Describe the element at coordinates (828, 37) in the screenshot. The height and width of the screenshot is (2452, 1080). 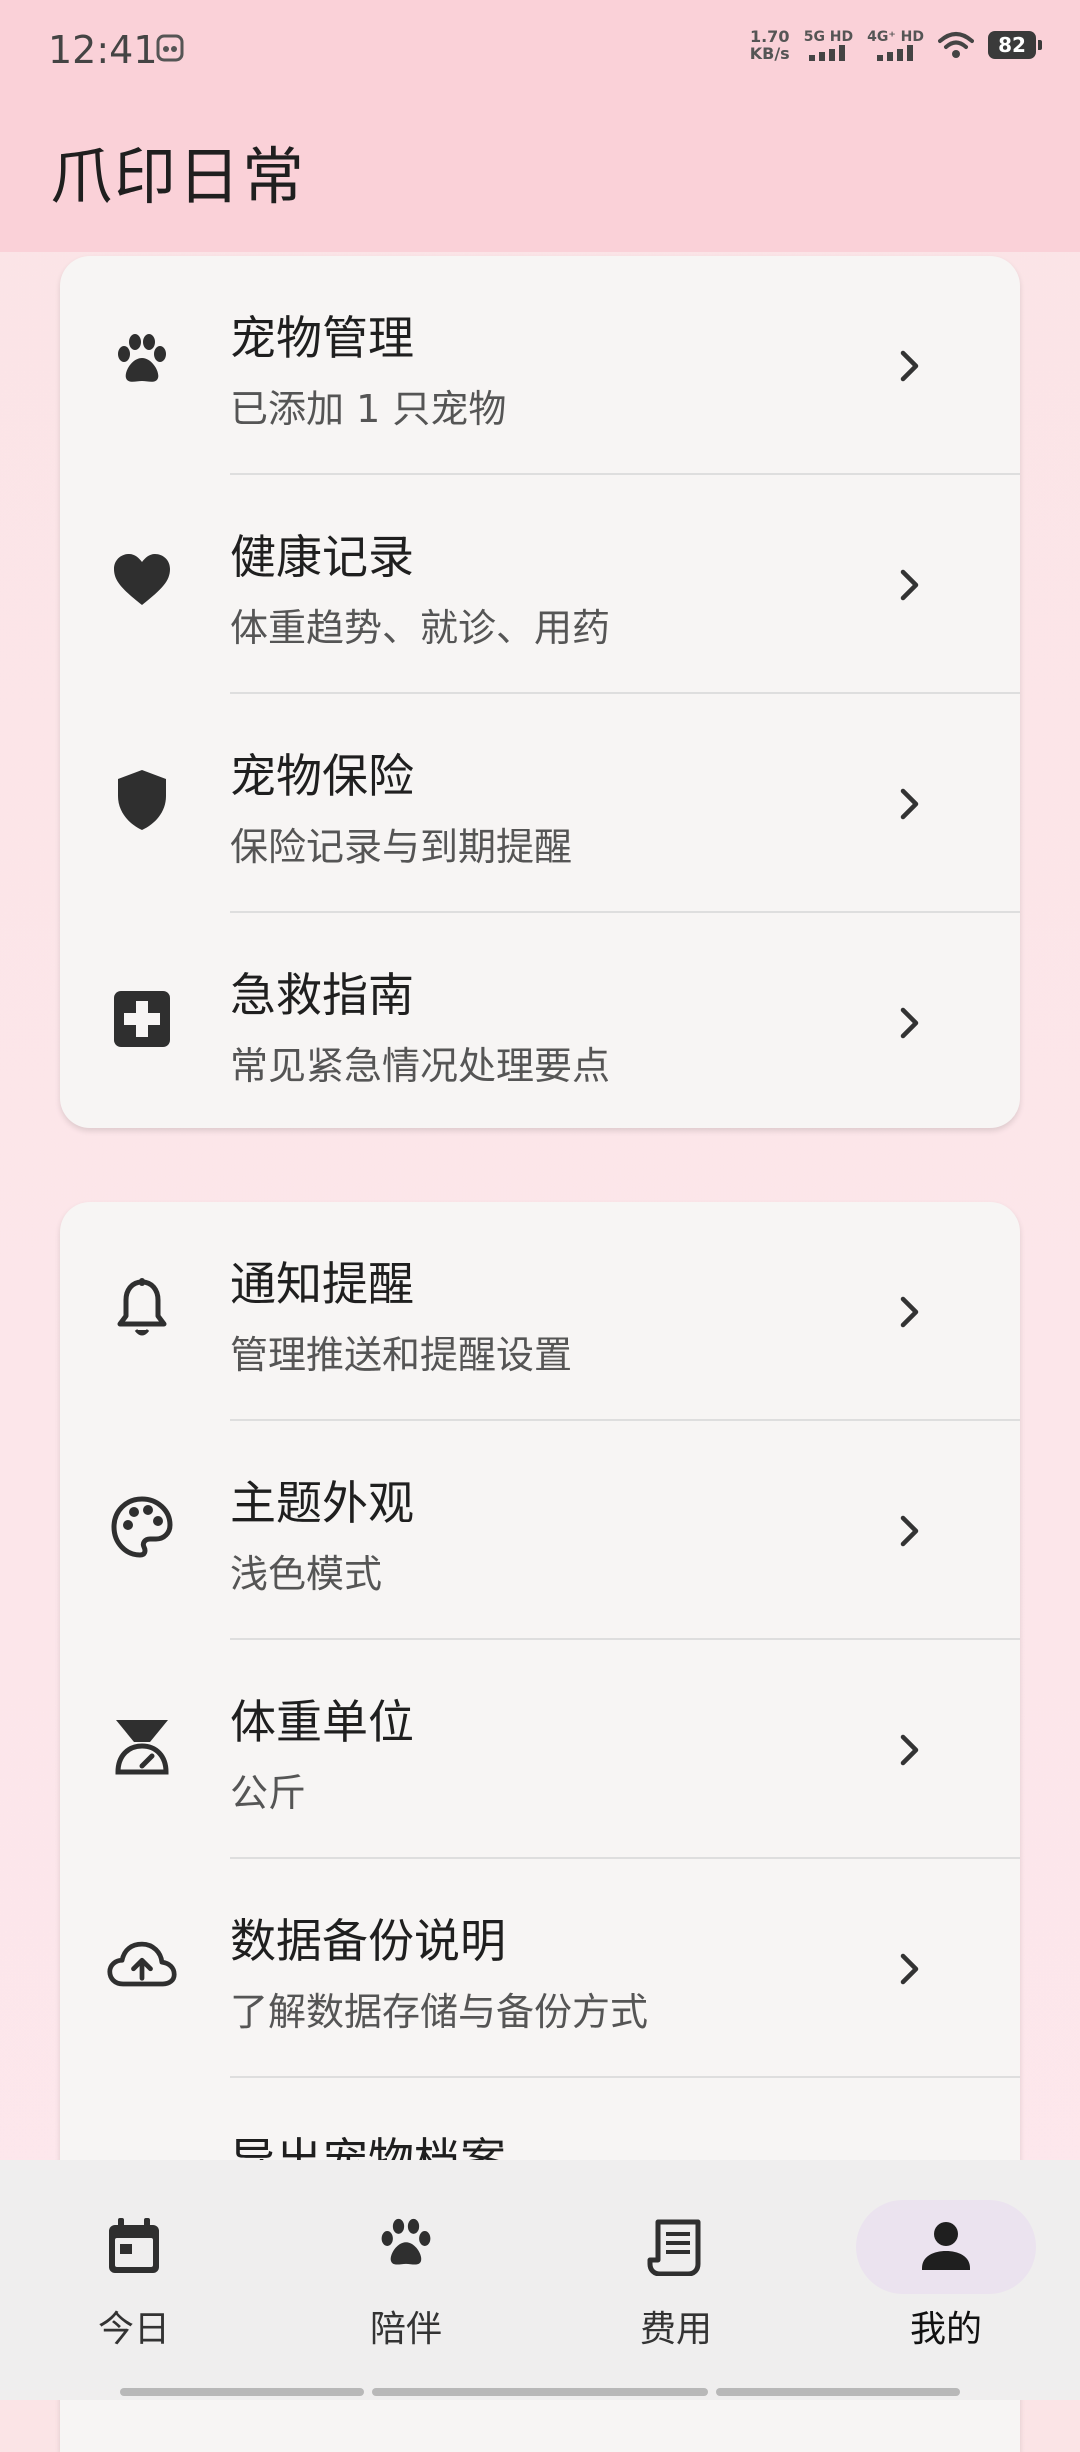
I see `sim1-label: 5G HD` at that location.